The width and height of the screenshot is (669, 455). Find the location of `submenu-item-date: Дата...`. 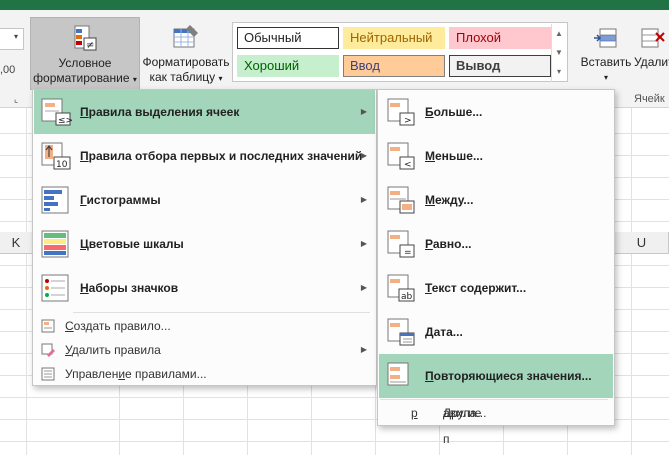

submenu-item-date: Дата... is located at coordinates (496, 332).